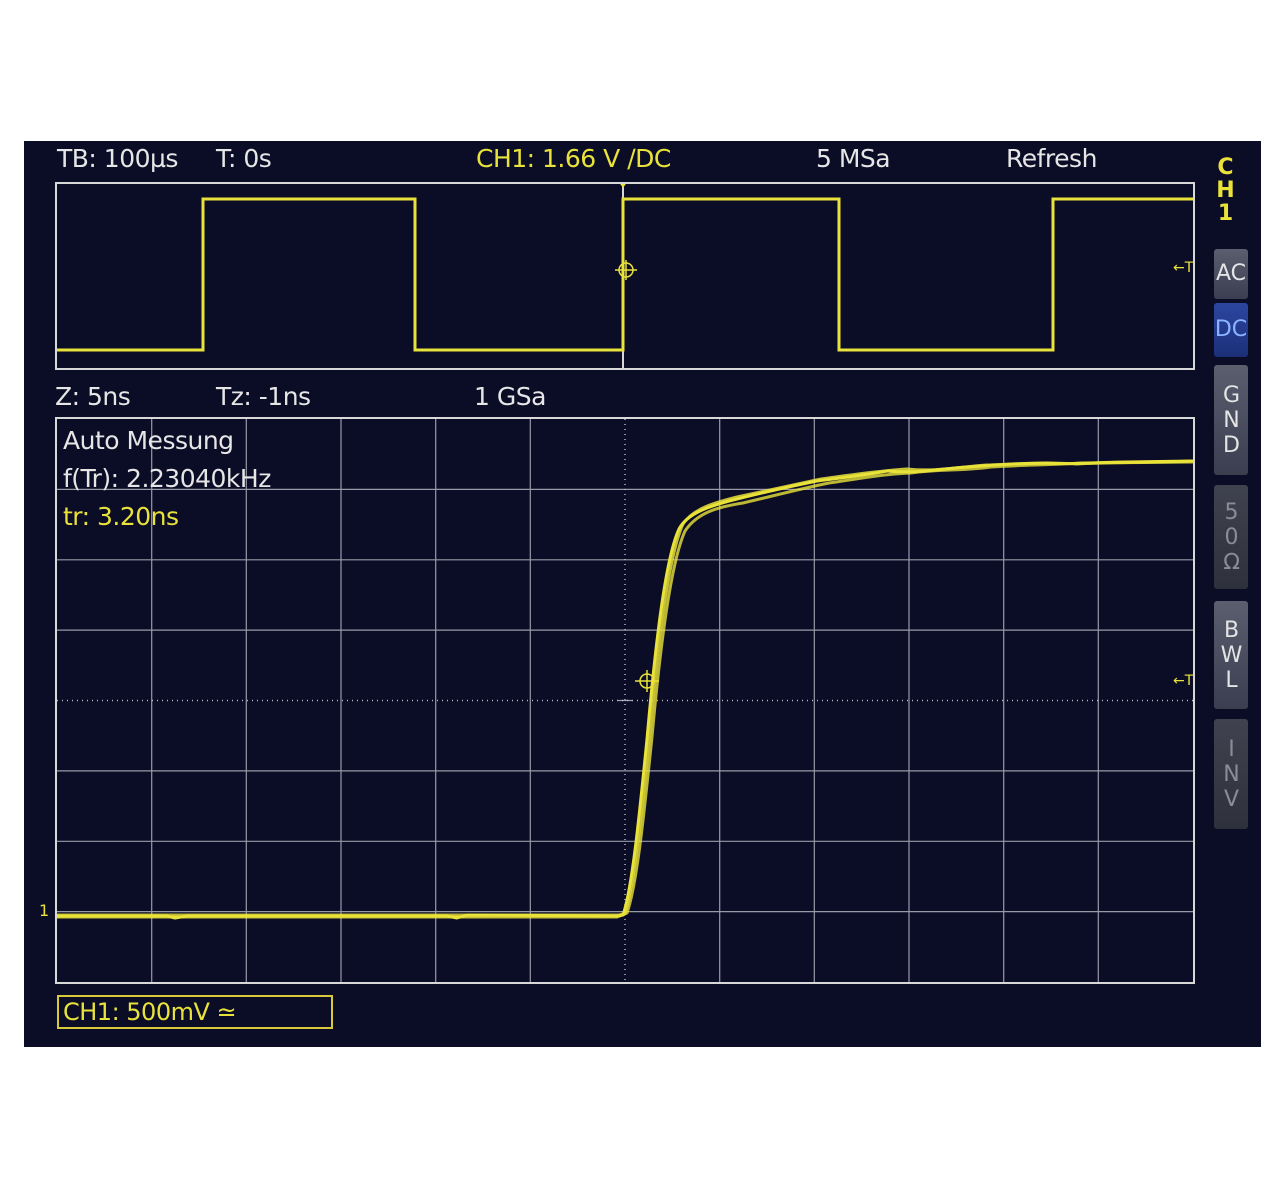 The image size is (1280, 1190). What do you see at coordinates (573, 159) in the screenshot?
I see `trigger-info-readout: CH1: 1.66 V ∕DC` at bounding box center [573, 159].